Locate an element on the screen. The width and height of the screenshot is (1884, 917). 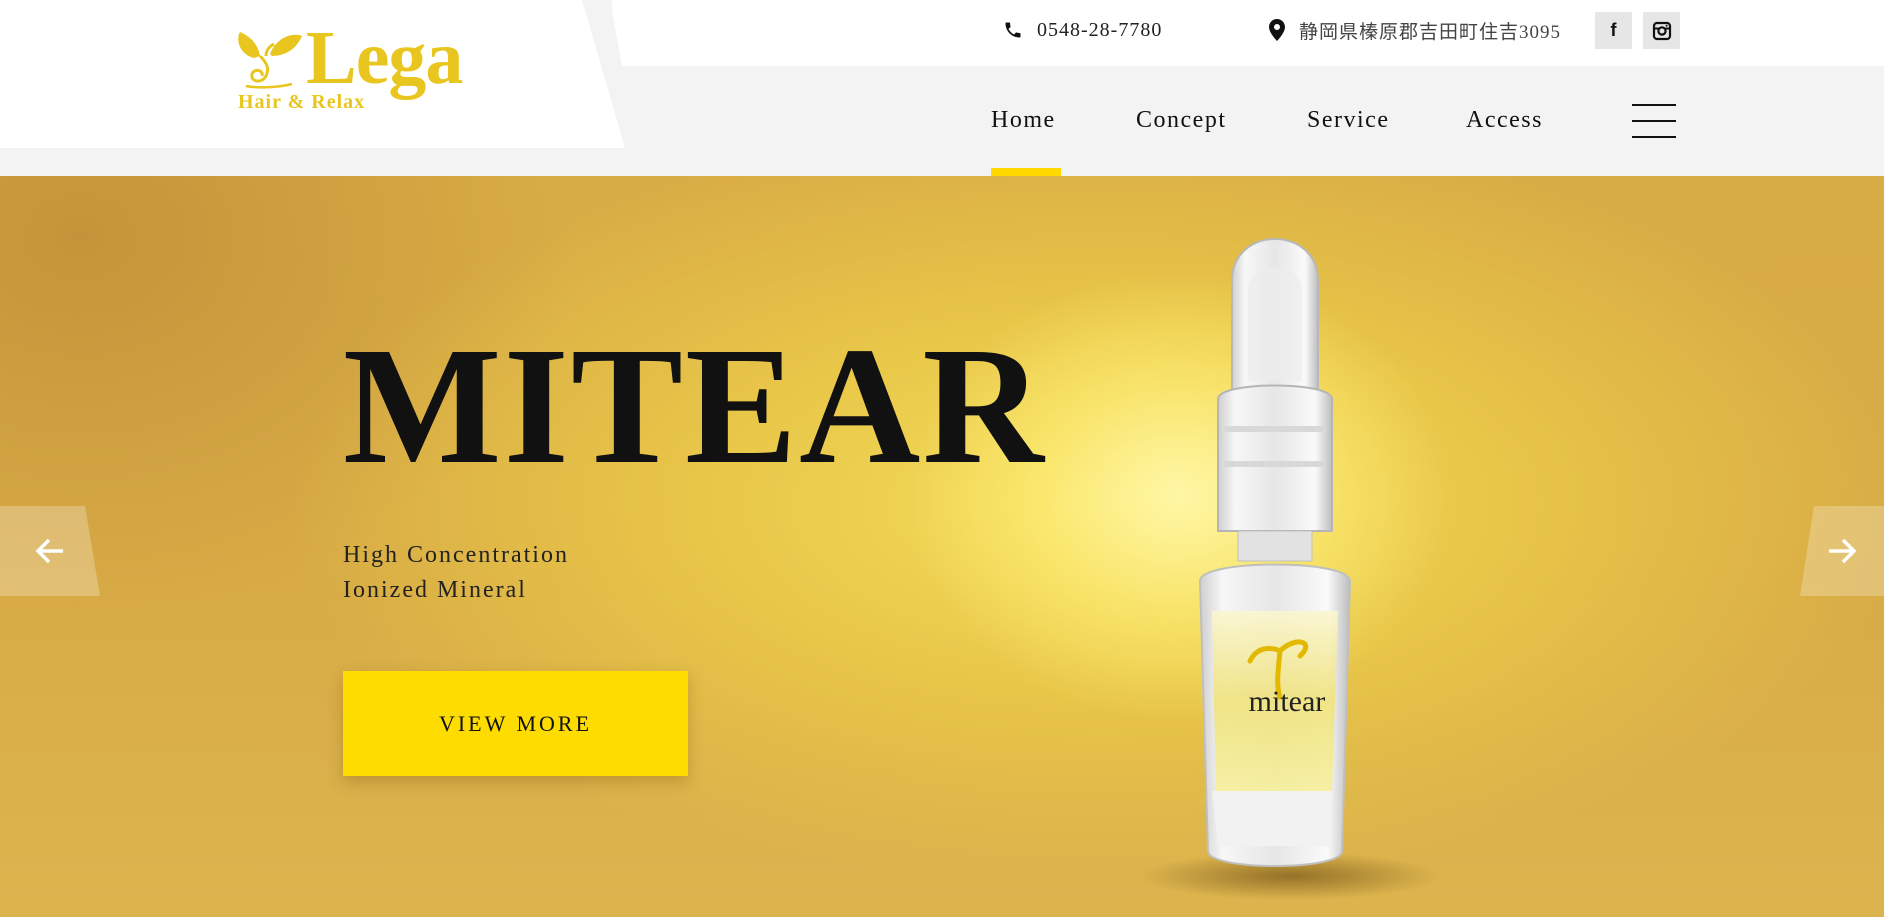
arrow-right-icon is located at coordinates (1843, 551).